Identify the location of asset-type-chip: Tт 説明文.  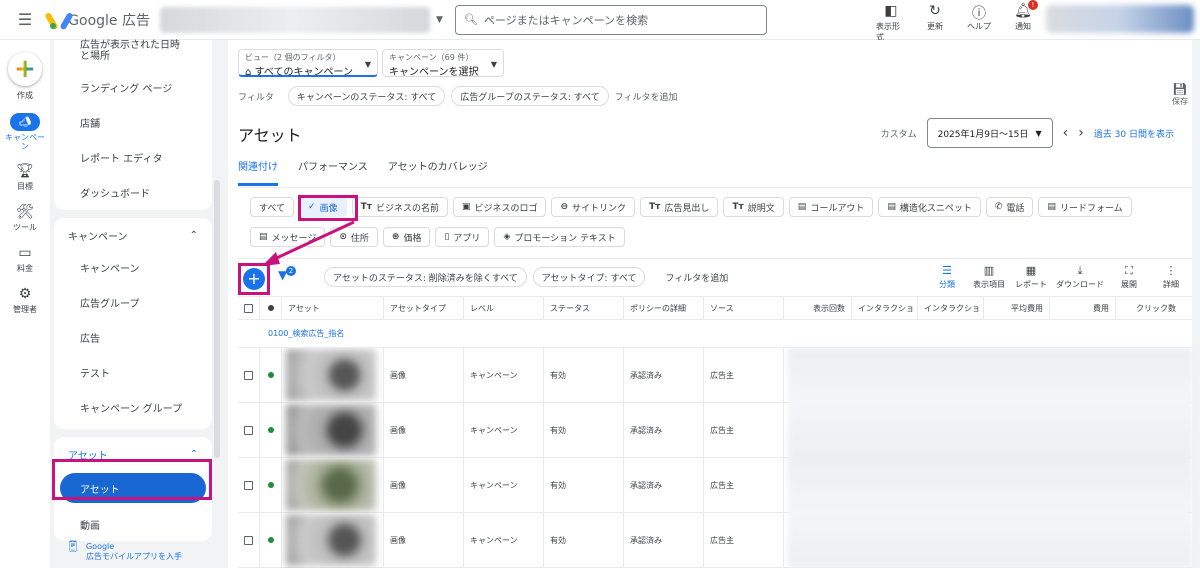
(753, 207).